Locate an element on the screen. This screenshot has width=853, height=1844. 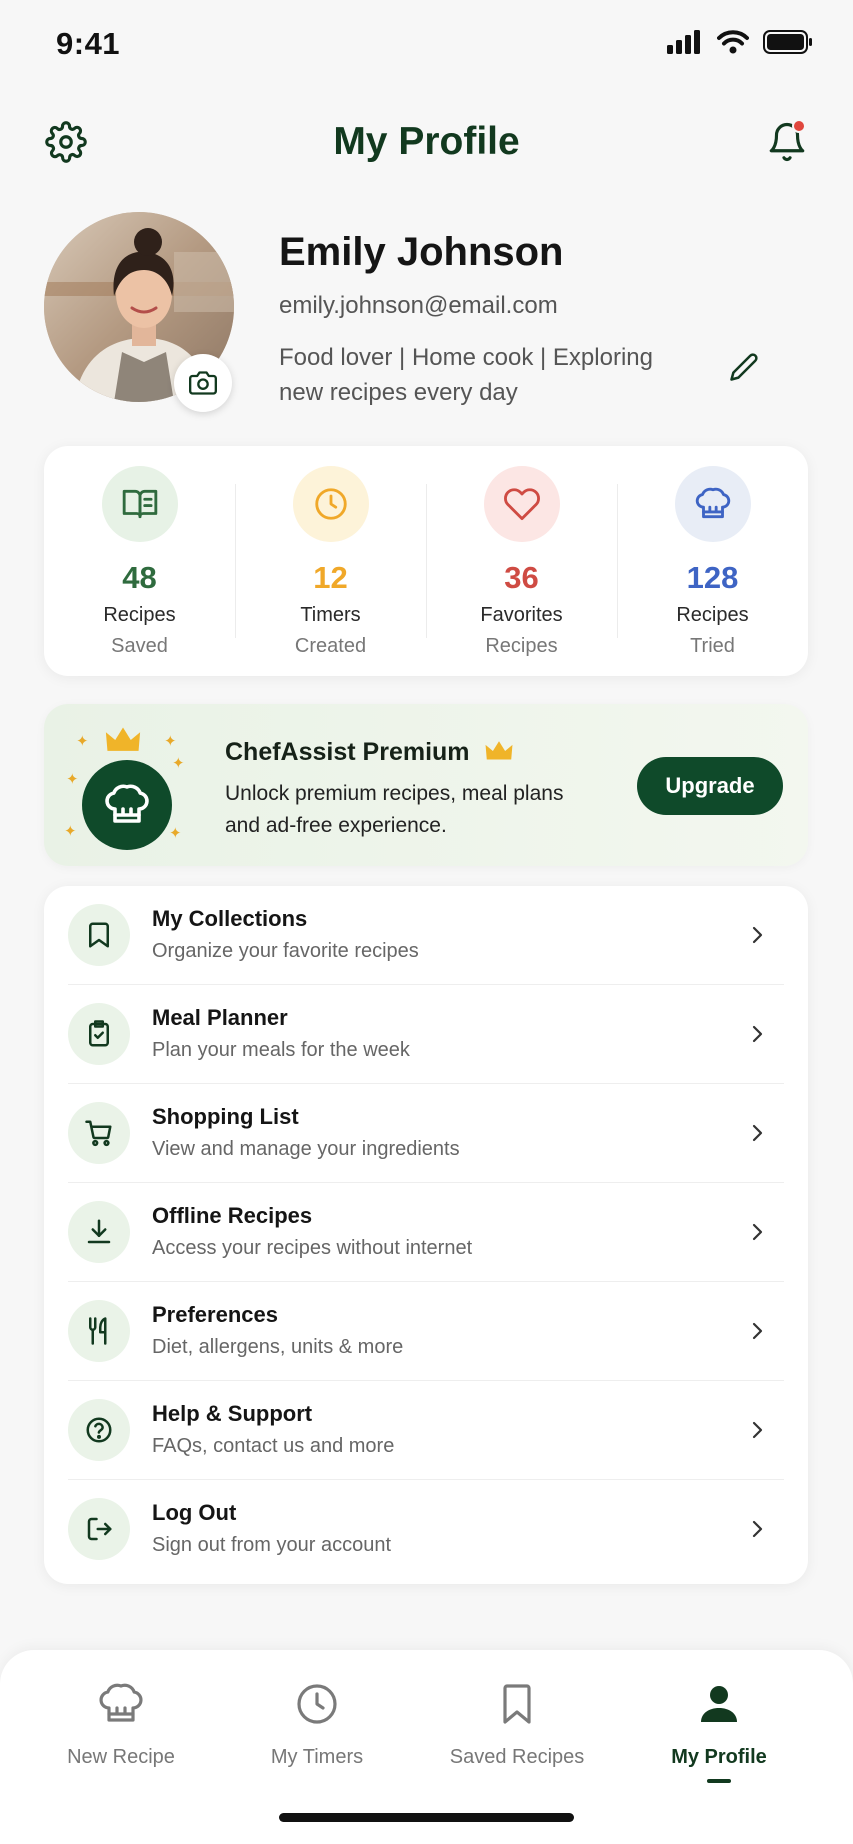
camera-icon is located at coordinates (203, 383).